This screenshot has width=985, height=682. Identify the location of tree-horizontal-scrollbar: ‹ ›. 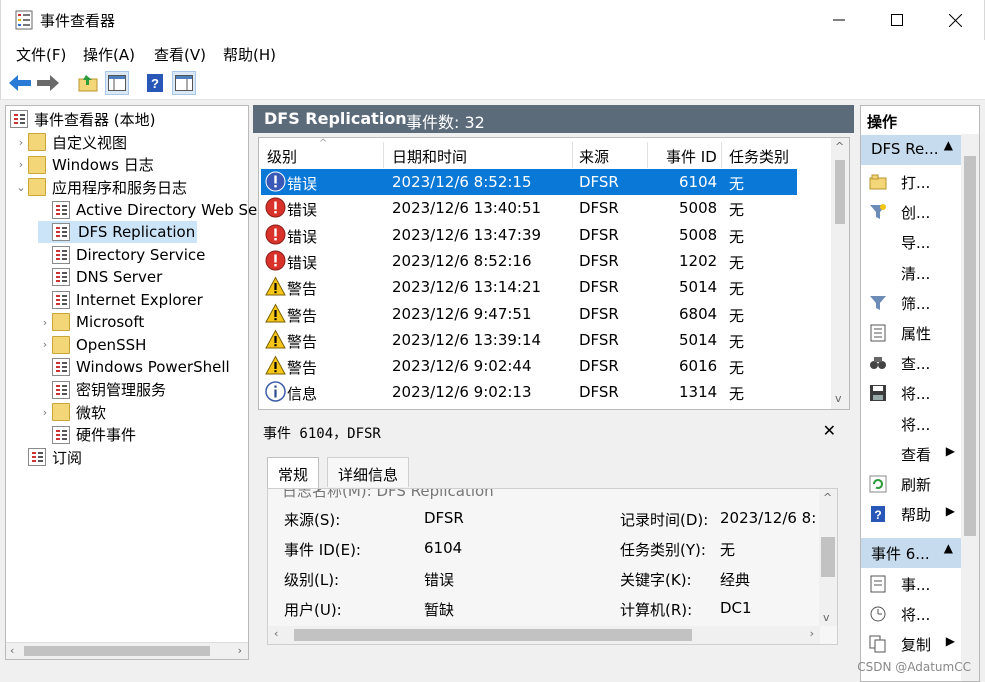
(127, 650).